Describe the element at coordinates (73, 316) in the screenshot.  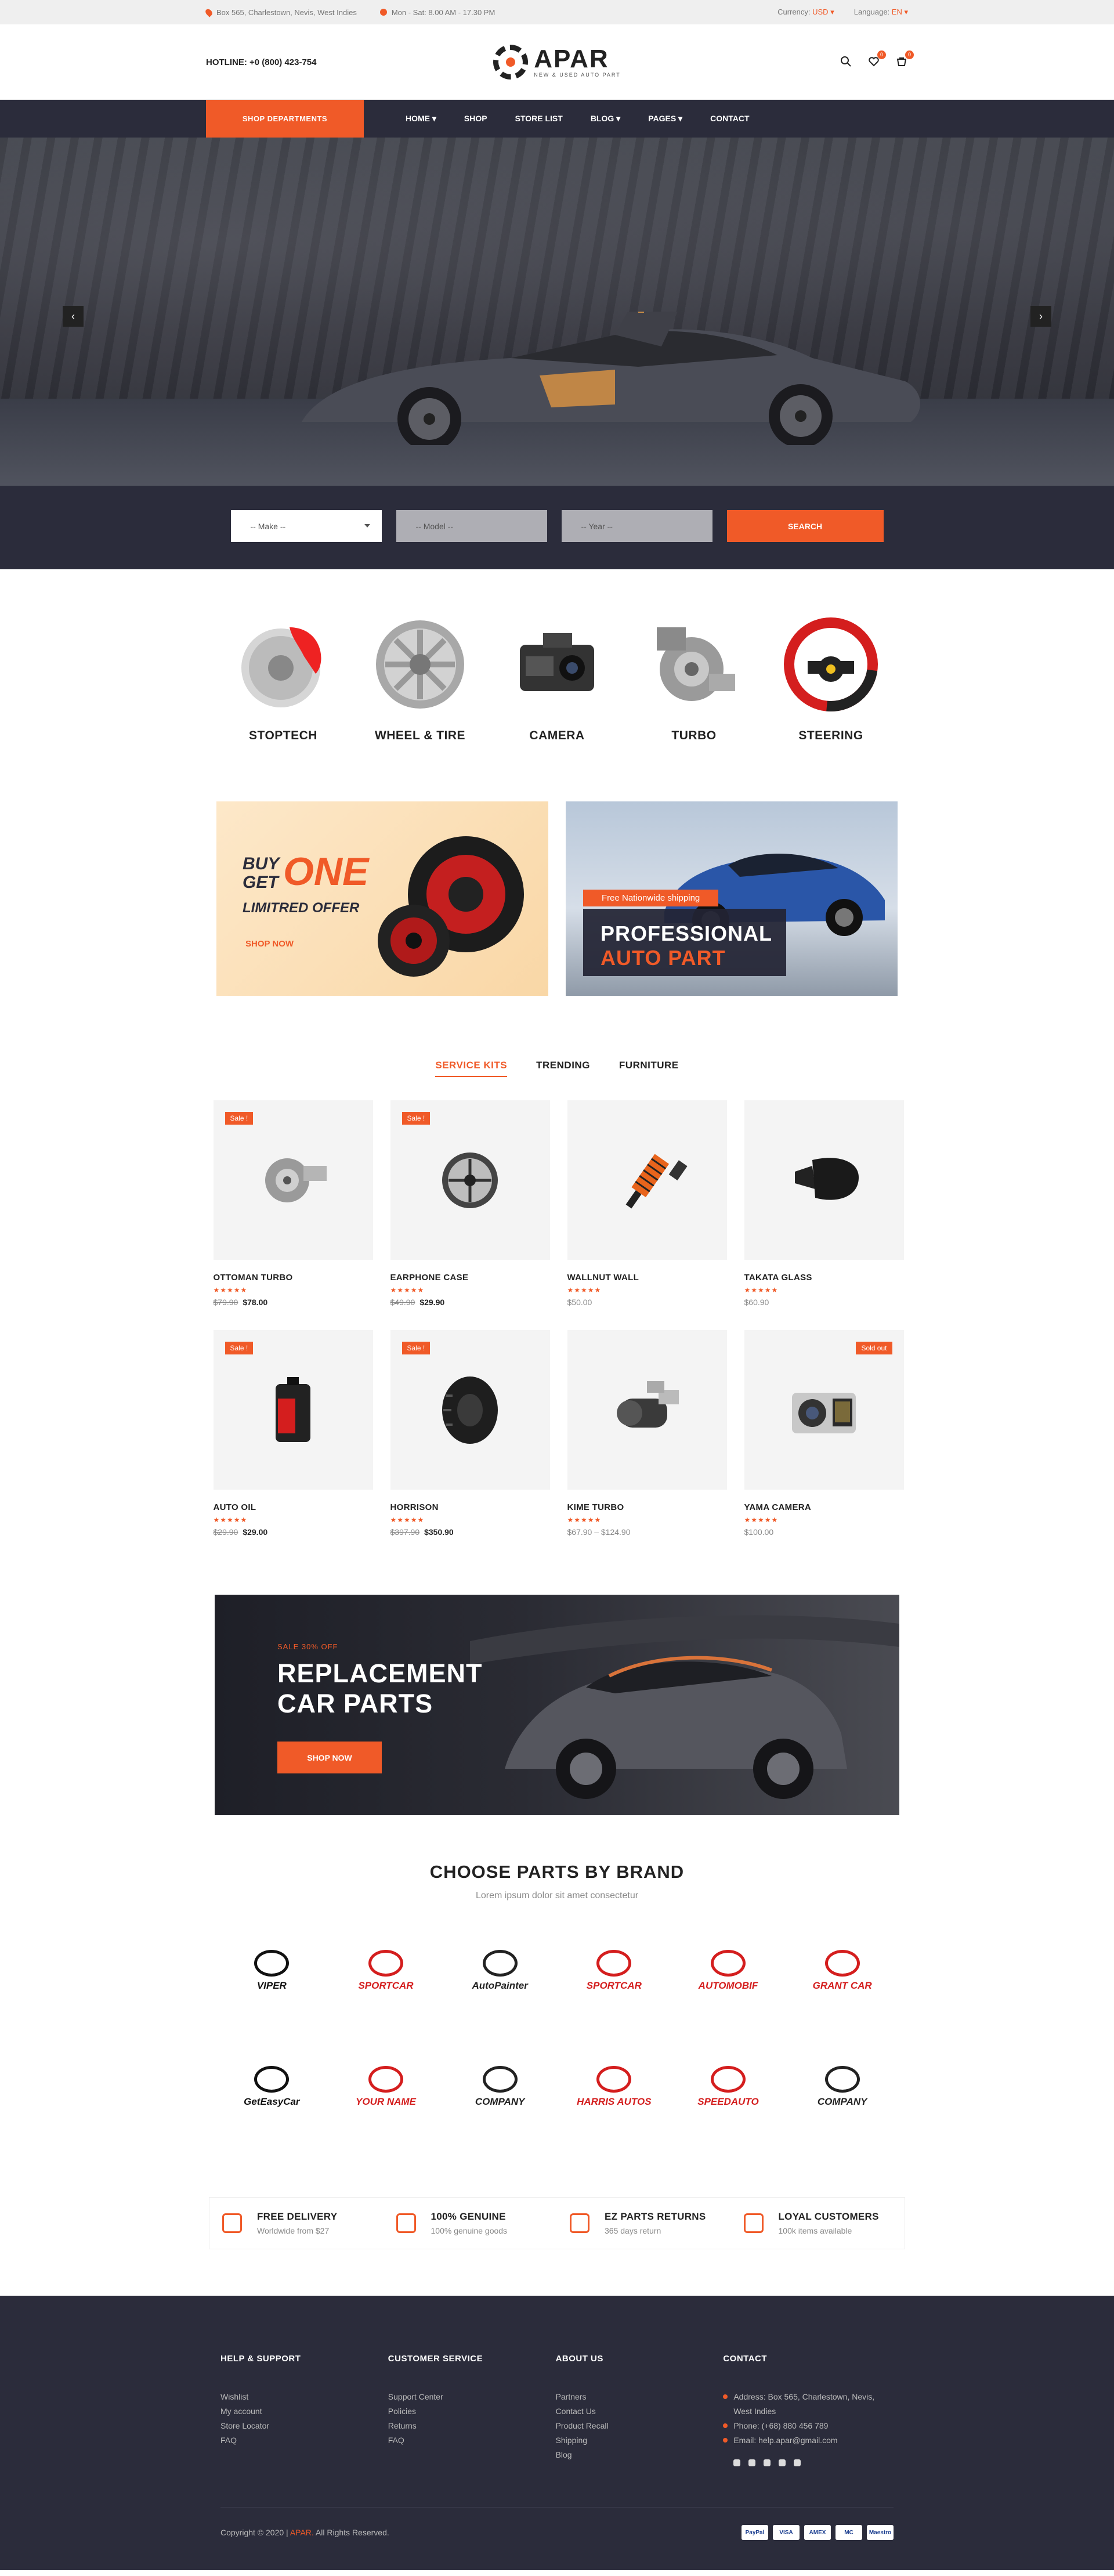
I see `slider-prev-arrow-icon: ‹` at that location.